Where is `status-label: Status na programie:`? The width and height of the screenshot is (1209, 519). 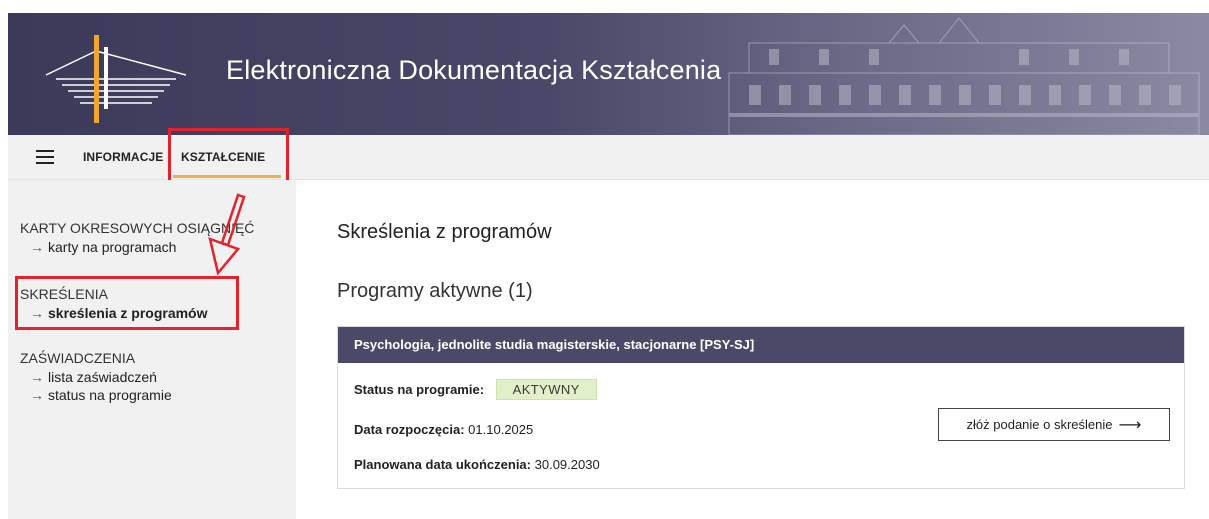 status-label: Status na programie: is located at coordinates (419, 389).